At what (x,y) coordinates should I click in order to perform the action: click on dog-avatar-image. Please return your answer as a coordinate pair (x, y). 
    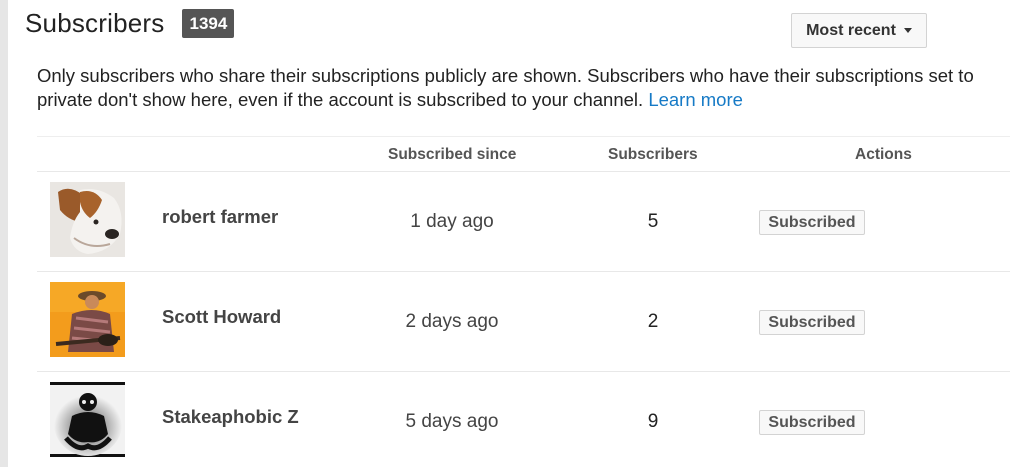
    Looking at the image, I should click on (87, 219).